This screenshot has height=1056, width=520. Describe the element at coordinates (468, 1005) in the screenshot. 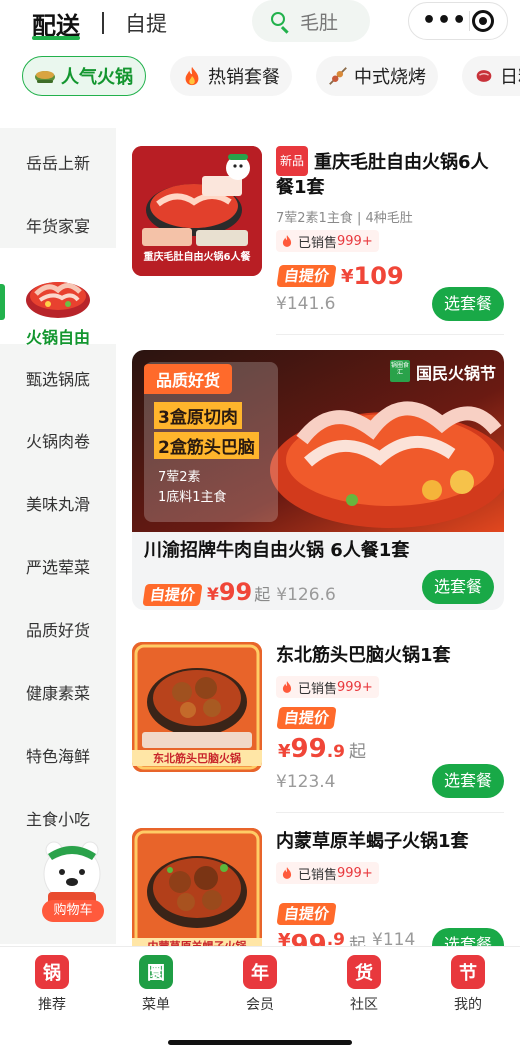

I see `nav-label: 我的` at that location.